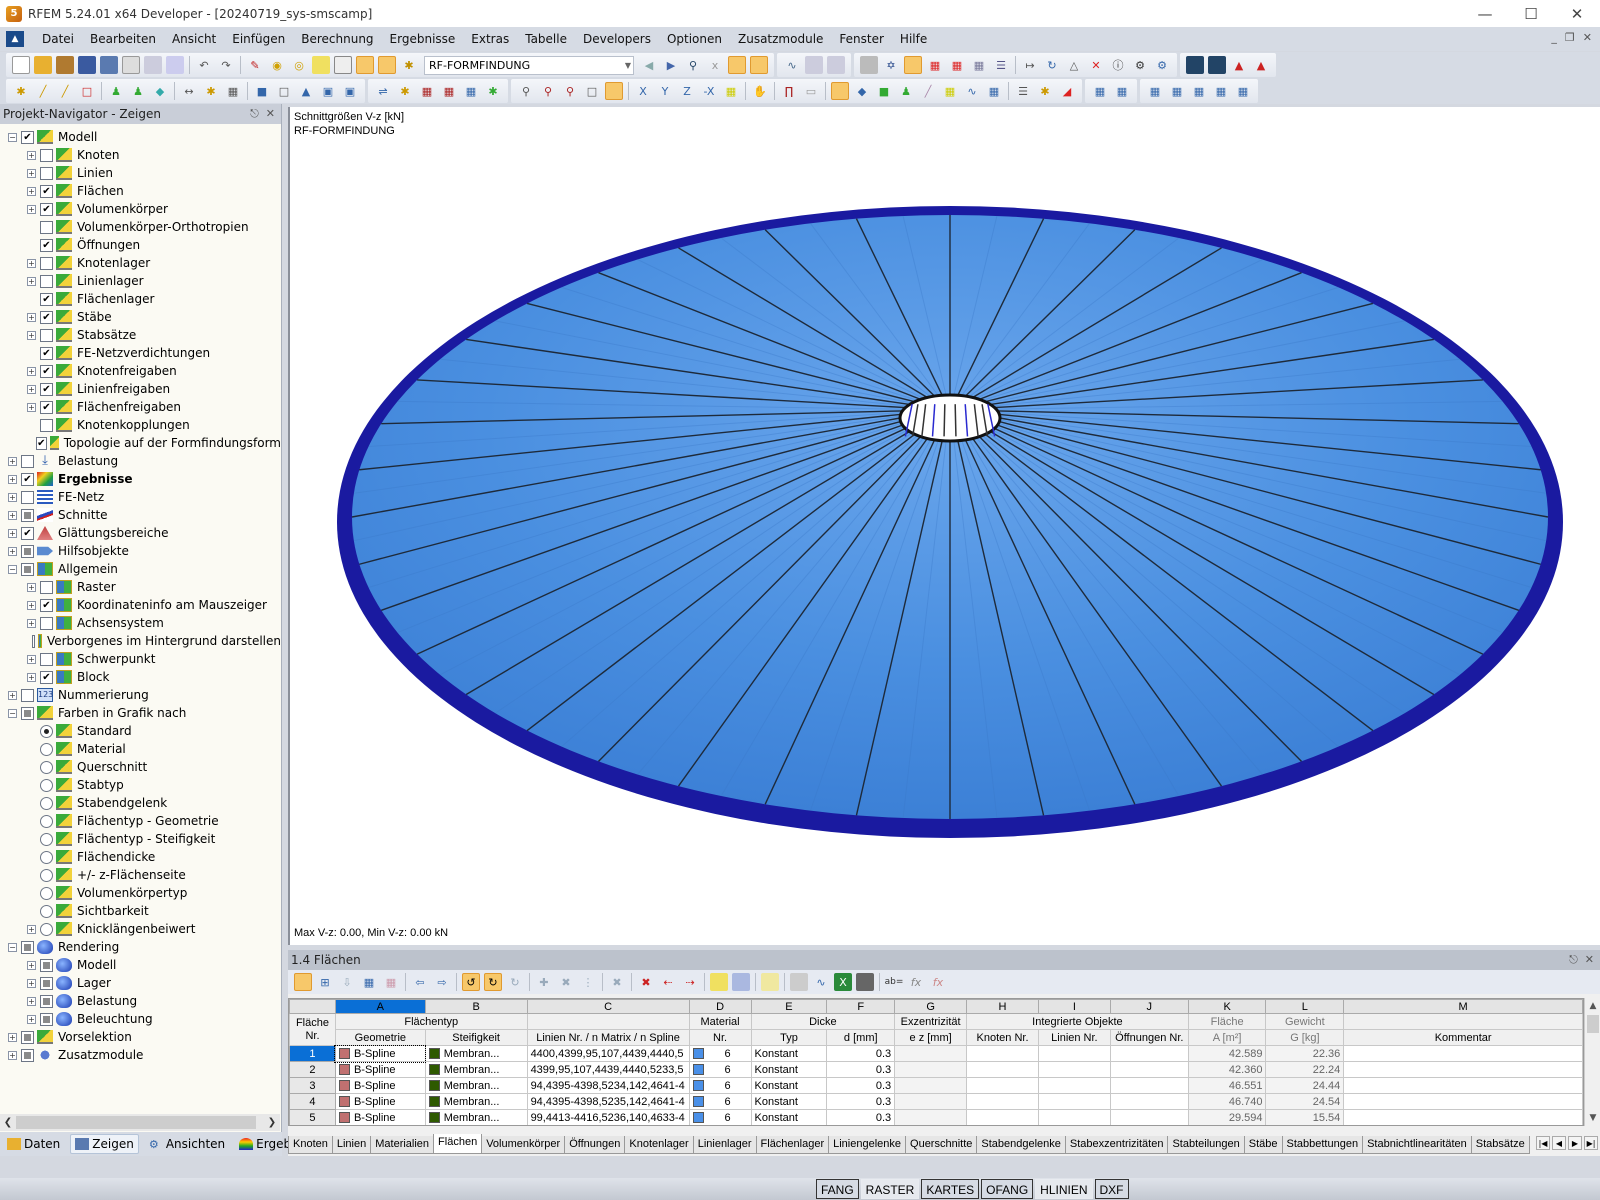 The width and height of the screenshot is (1600, 1200). What do you see at coordinates (277, 65) in the screenshot?
I see `select-icon: ◉` at bounding box center [277, 65].